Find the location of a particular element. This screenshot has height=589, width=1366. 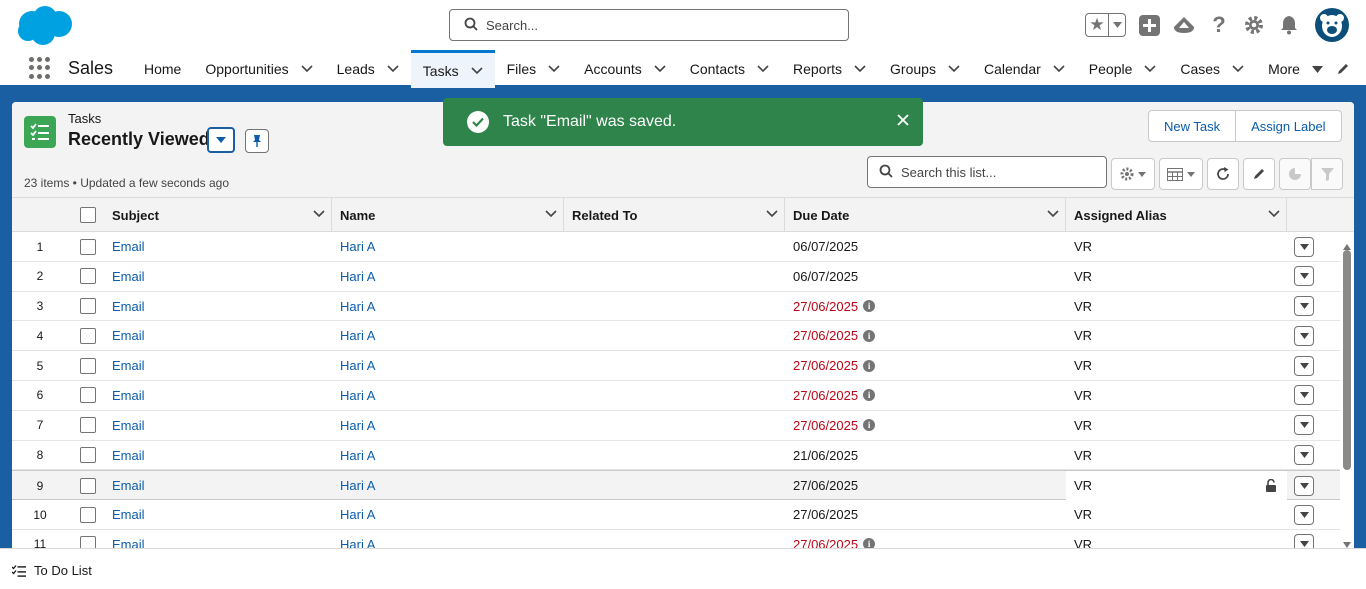

nav-item-home: Home is located at coordinates (162, 69).